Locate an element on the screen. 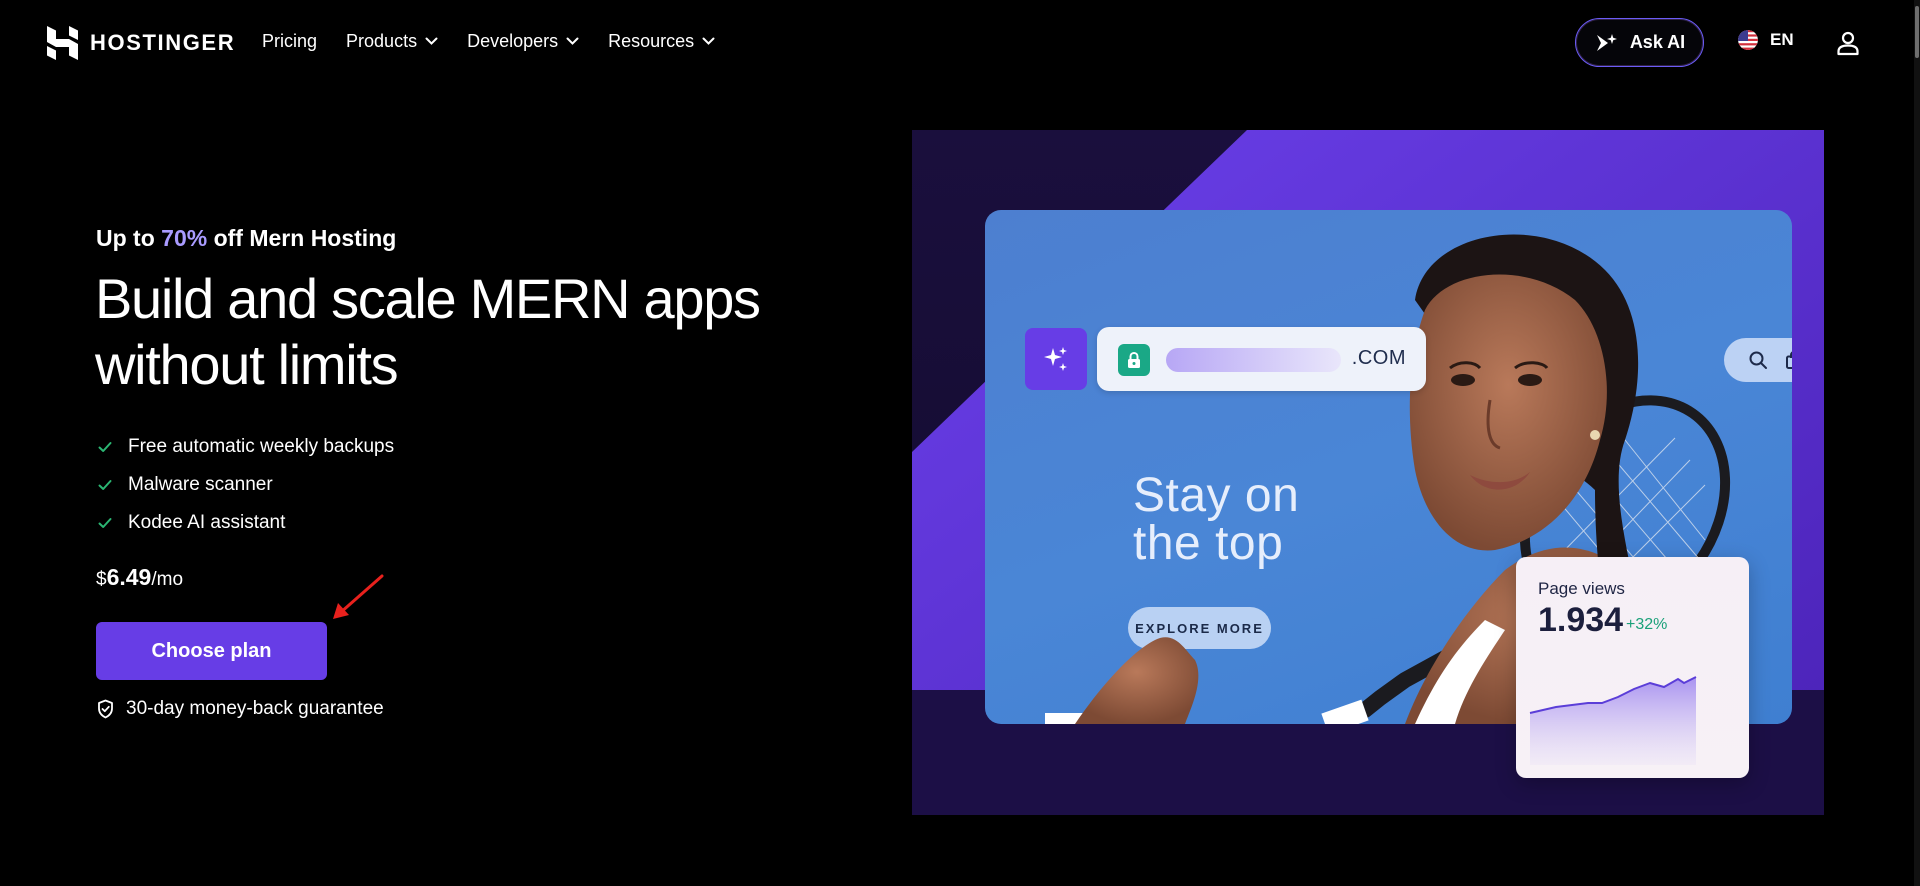 The height and width of the screenshot is (886, 1920). stats-change: +32% is located at coordinates (1647, 624).